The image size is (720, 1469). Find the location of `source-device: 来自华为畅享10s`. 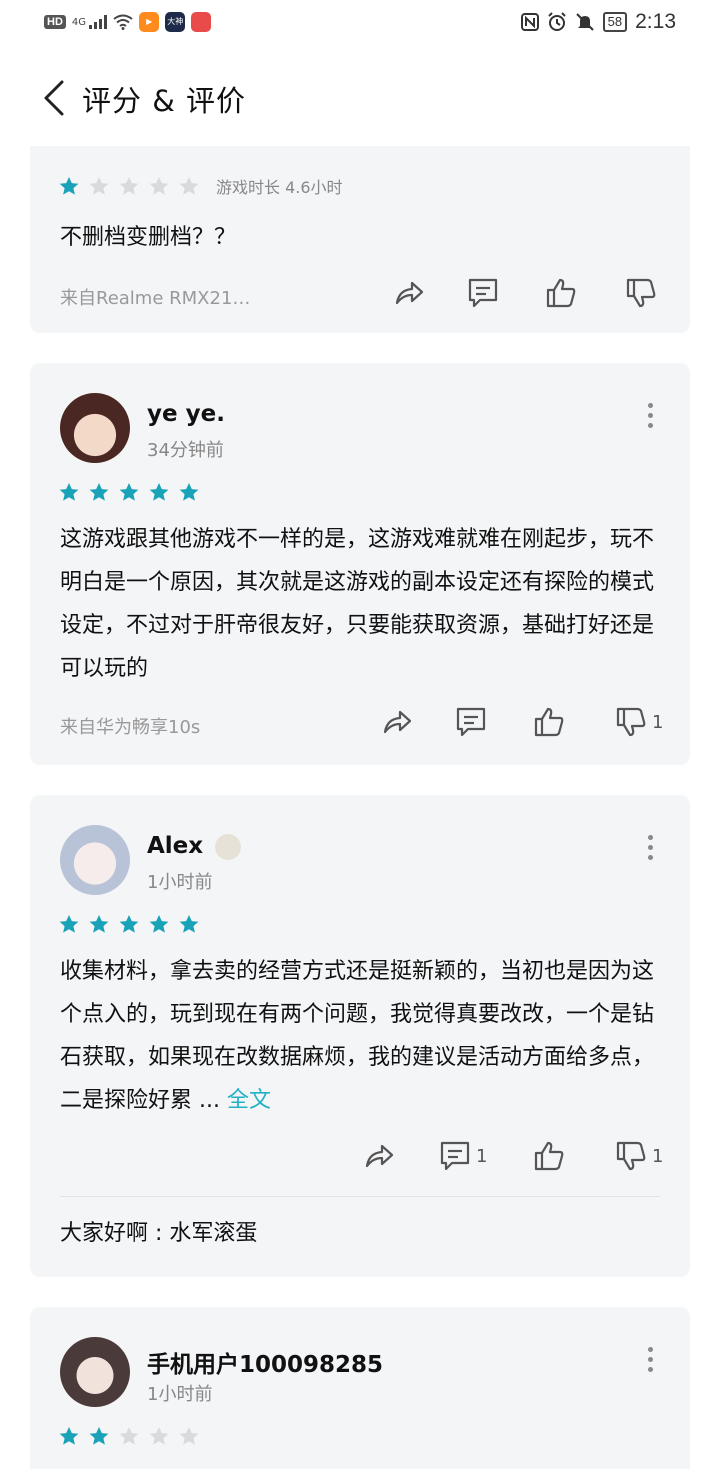

source-device: 来自华为畅享10s is located at coordinates (130, 727).